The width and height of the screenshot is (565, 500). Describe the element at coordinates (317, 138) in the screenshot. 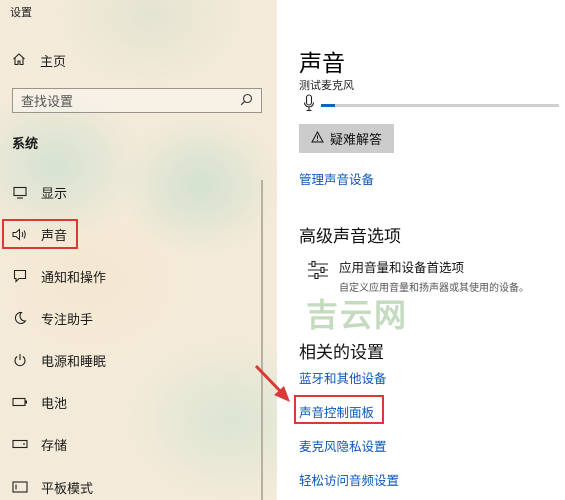

I see `warning-icon` at that location.